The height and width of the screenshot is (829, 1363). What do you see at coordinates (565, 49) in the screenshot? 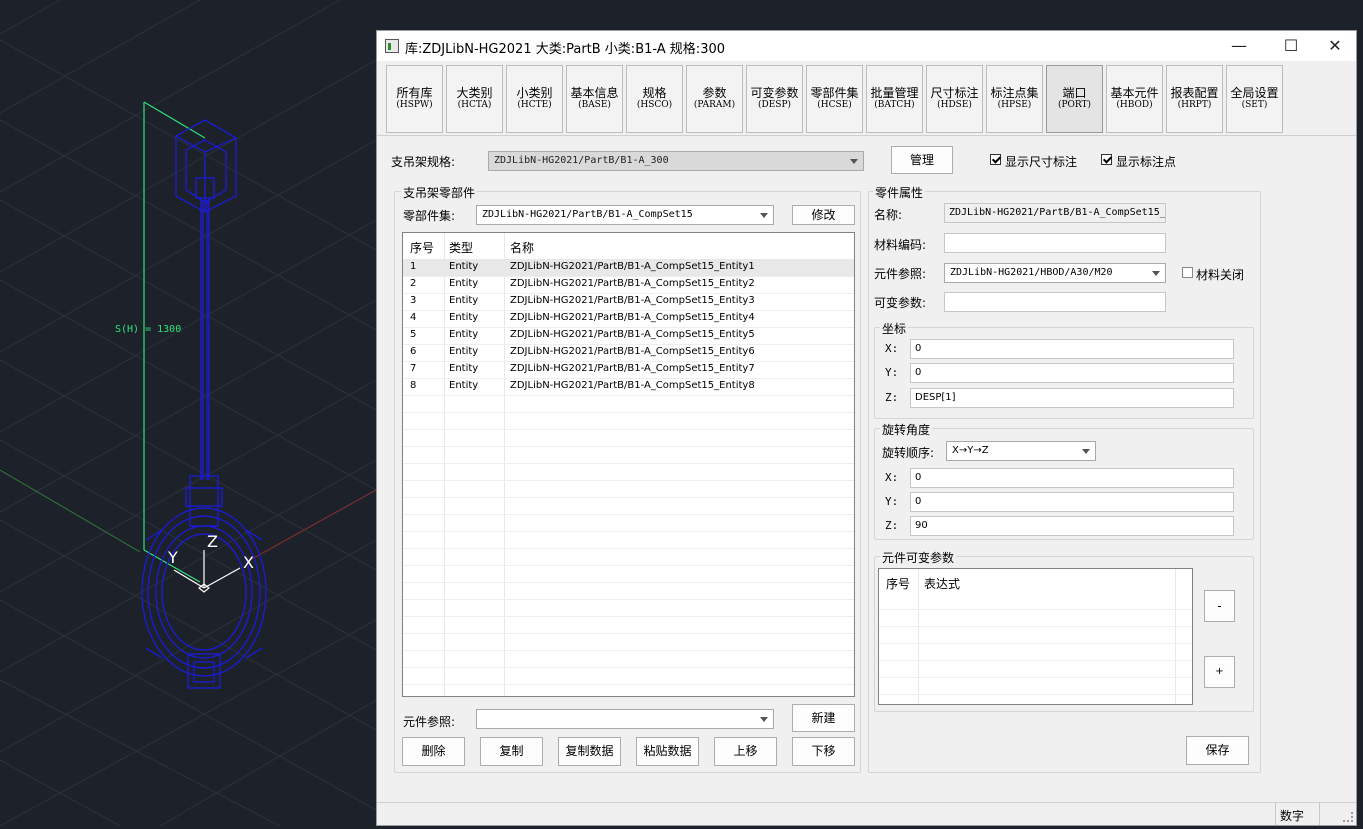
I see `window-title: 库:ZDJLibN-HG2021 大类:PartB 小类:B1-A 规格:300` at bounding box center [565, 49].